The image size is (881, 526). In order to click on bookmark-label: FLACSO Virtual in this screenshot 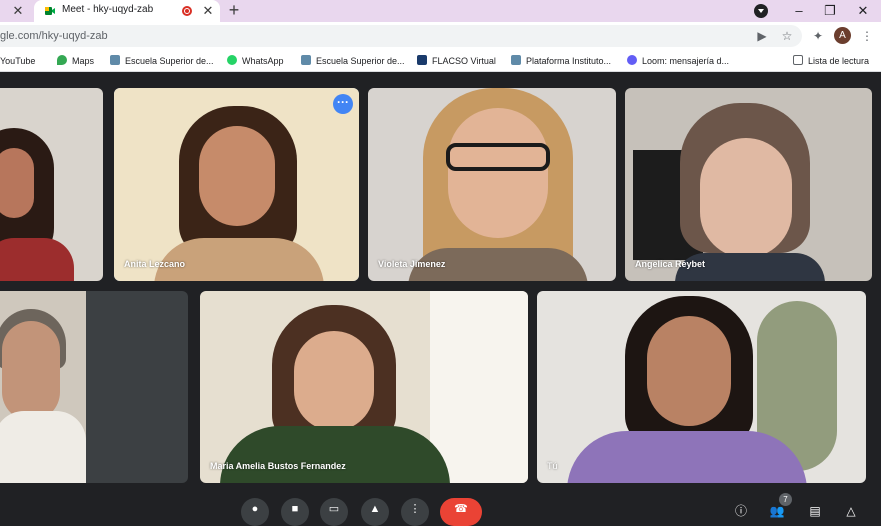, I will do `click(464, 61)`.